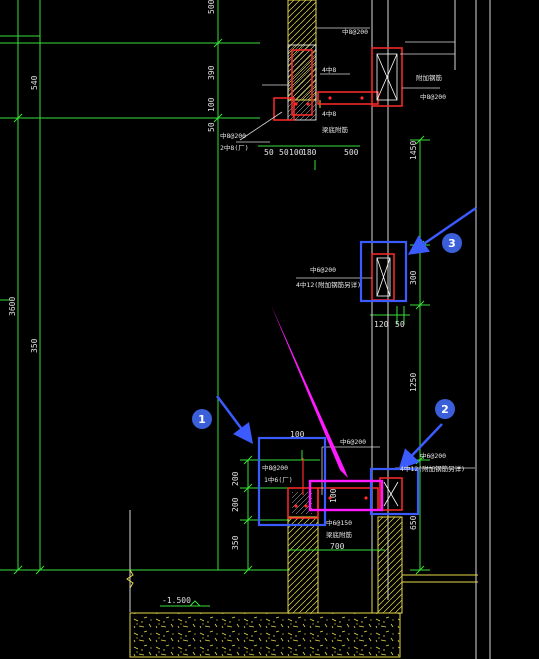 This screenshot has height=659, width=539. What do you see at coordinates (339, 522) in the screenshot?
I see `note-p: 中6@150` at bounding box center [339, 522].